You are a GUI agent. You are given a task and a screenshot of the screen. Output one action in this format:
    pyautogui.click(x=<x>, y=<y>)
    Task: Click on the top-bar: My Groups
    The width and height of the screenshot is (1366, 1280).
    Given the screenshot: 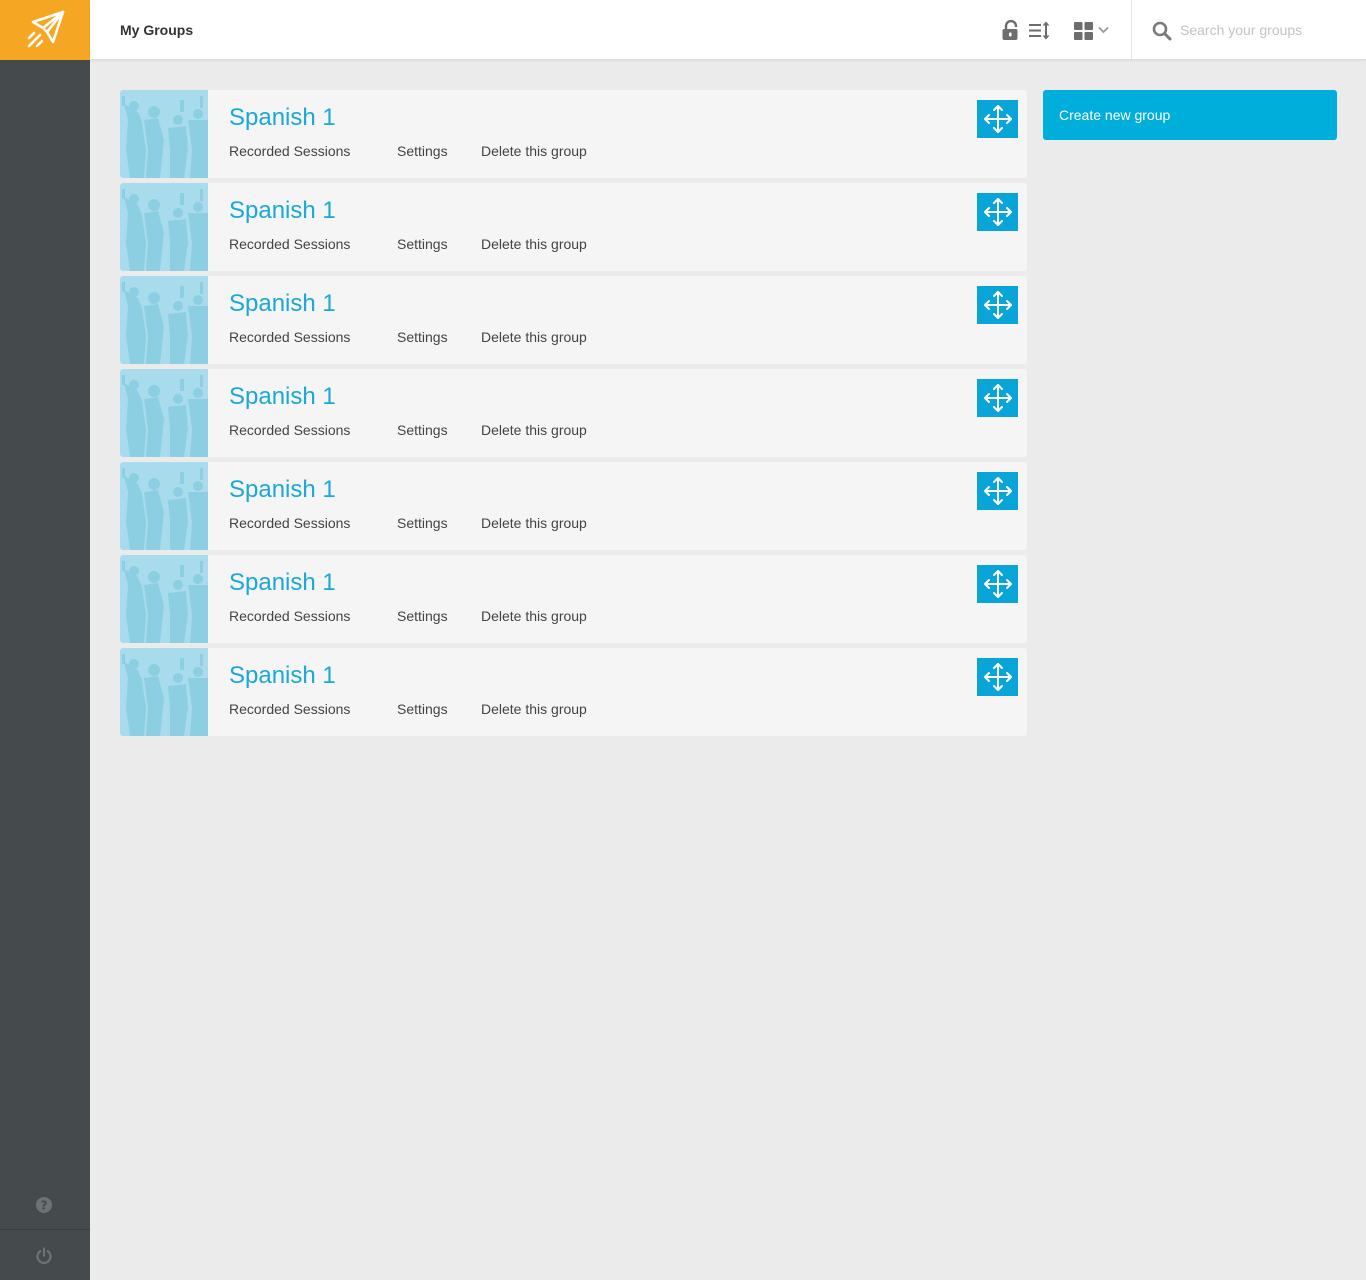 What is the action you would take?
    pyautogui.click(x=728, y=30)
    